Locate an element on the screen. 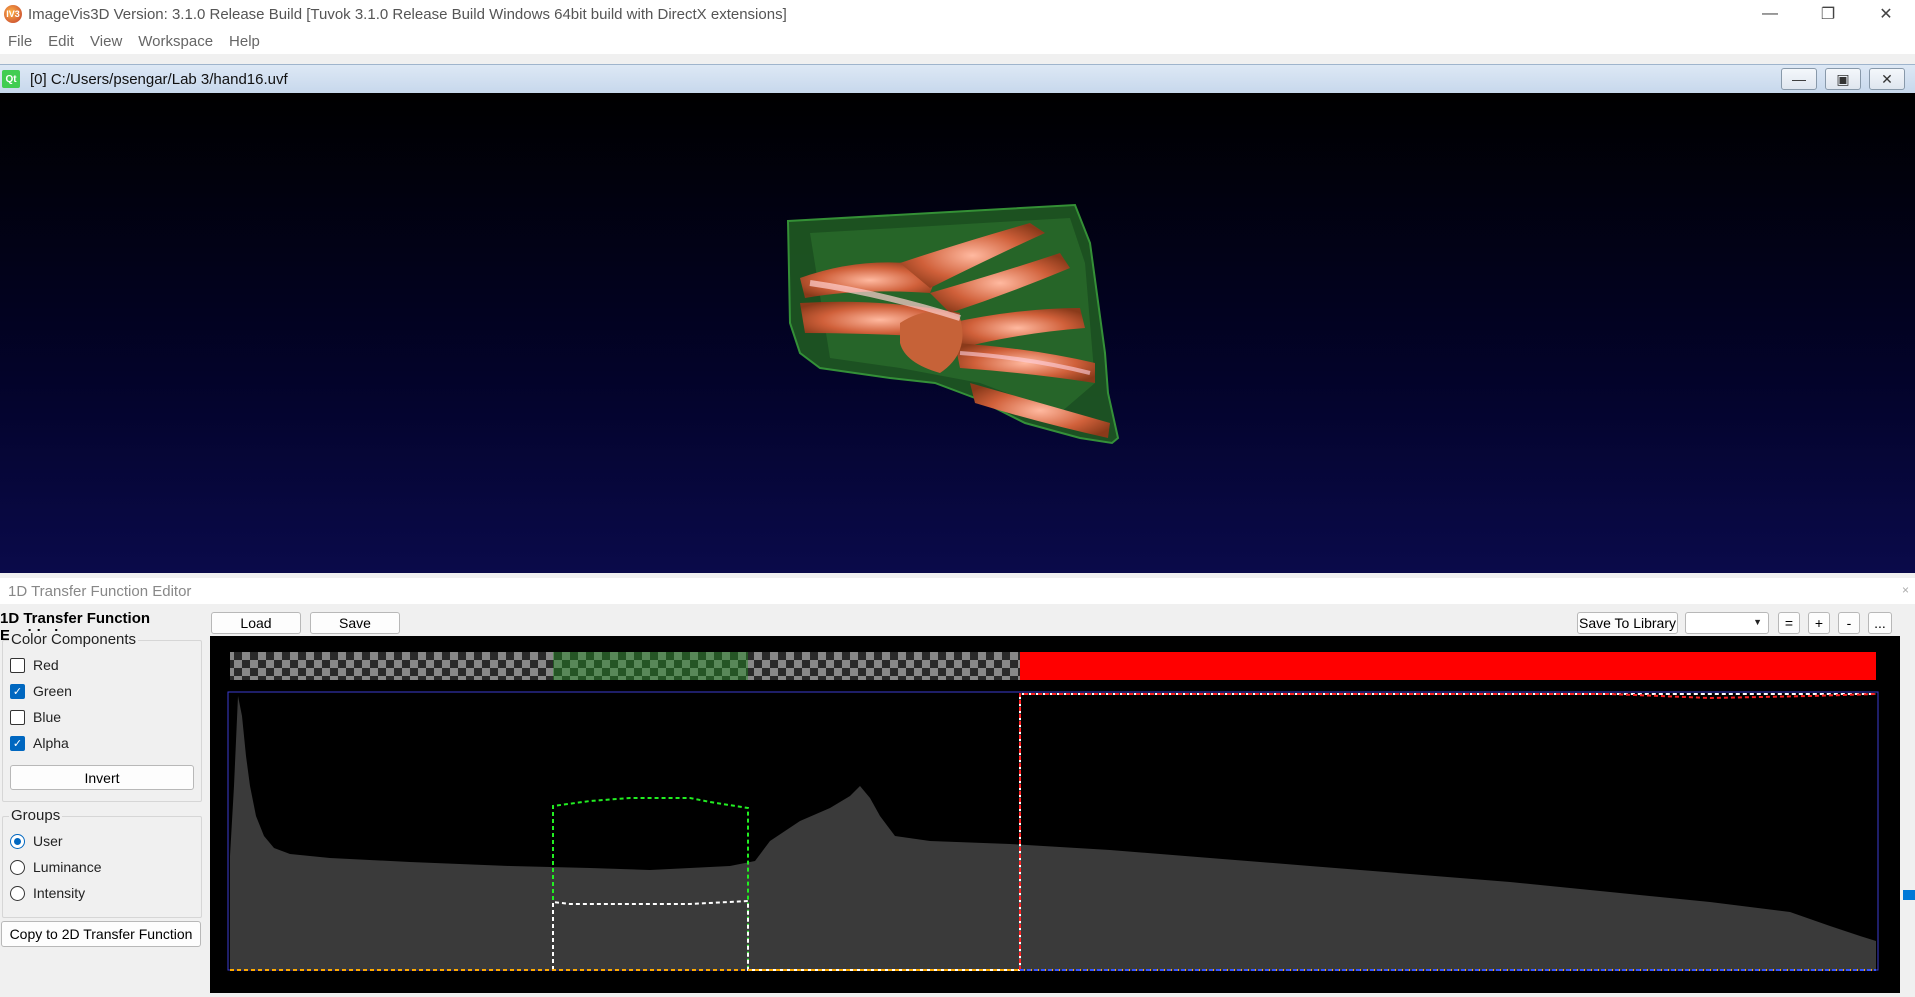 This screenshot has width=1915, height=997. radio-luminance-label: Luminance is located at coordinates (67, 867).